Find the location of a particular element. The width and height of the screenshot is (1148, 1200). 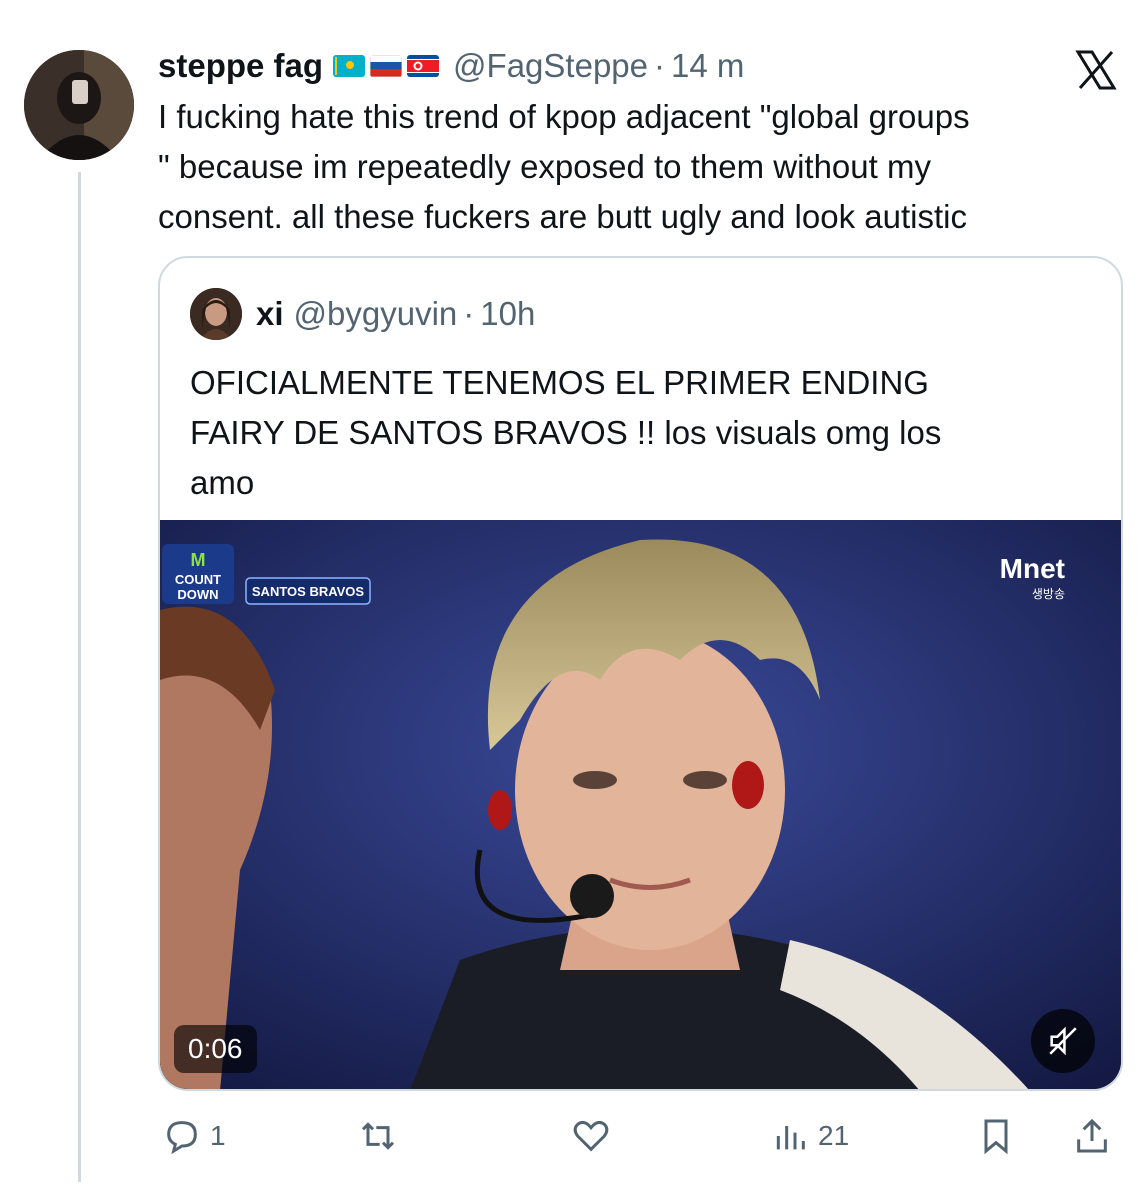

share-icon is located at coordinates (1092, 1135).